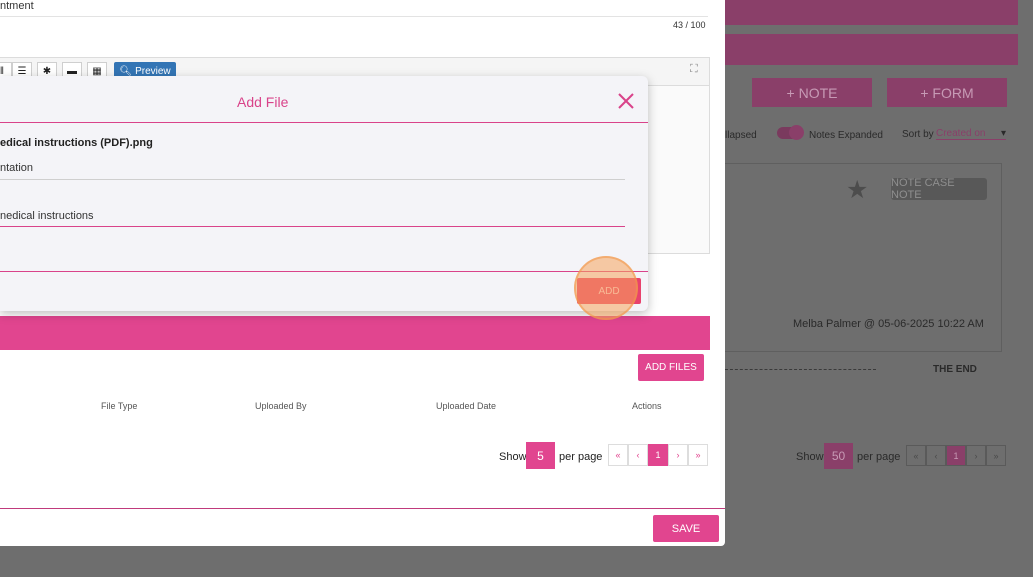  I want to click on file-category-field: ntation, so click(16, 168).